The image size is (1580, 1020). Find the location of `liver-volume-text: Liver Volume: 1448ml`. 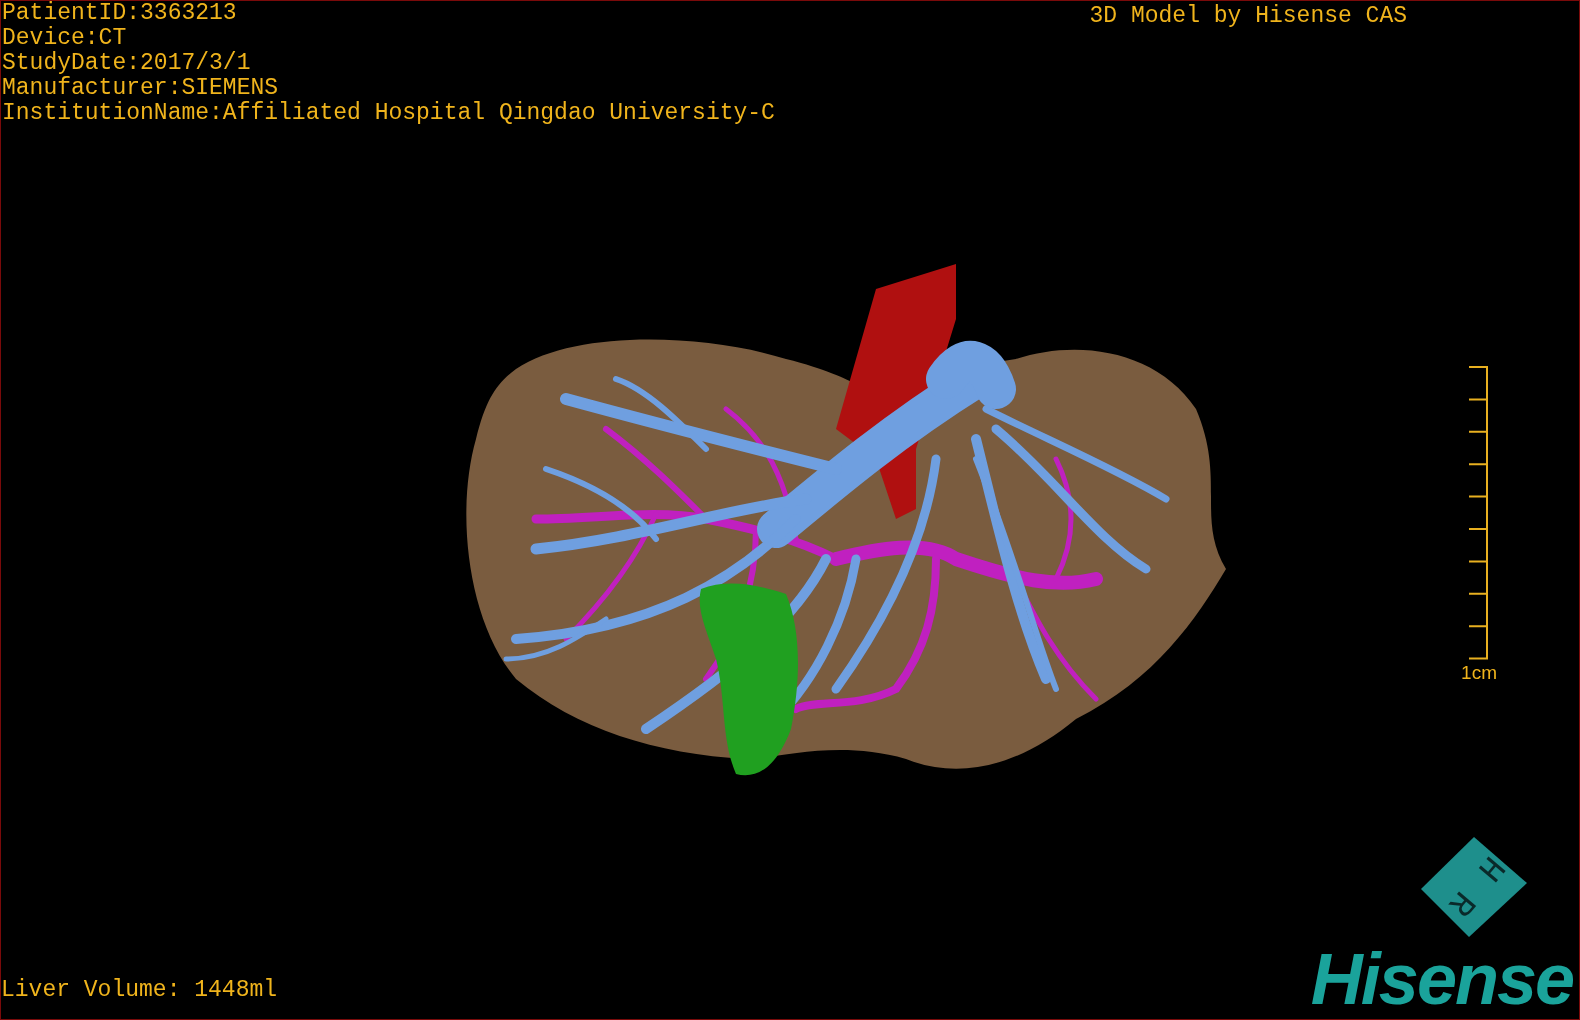

liver-volume-text: Liver Volume: 1448ml is located at coordinates (139, 991).